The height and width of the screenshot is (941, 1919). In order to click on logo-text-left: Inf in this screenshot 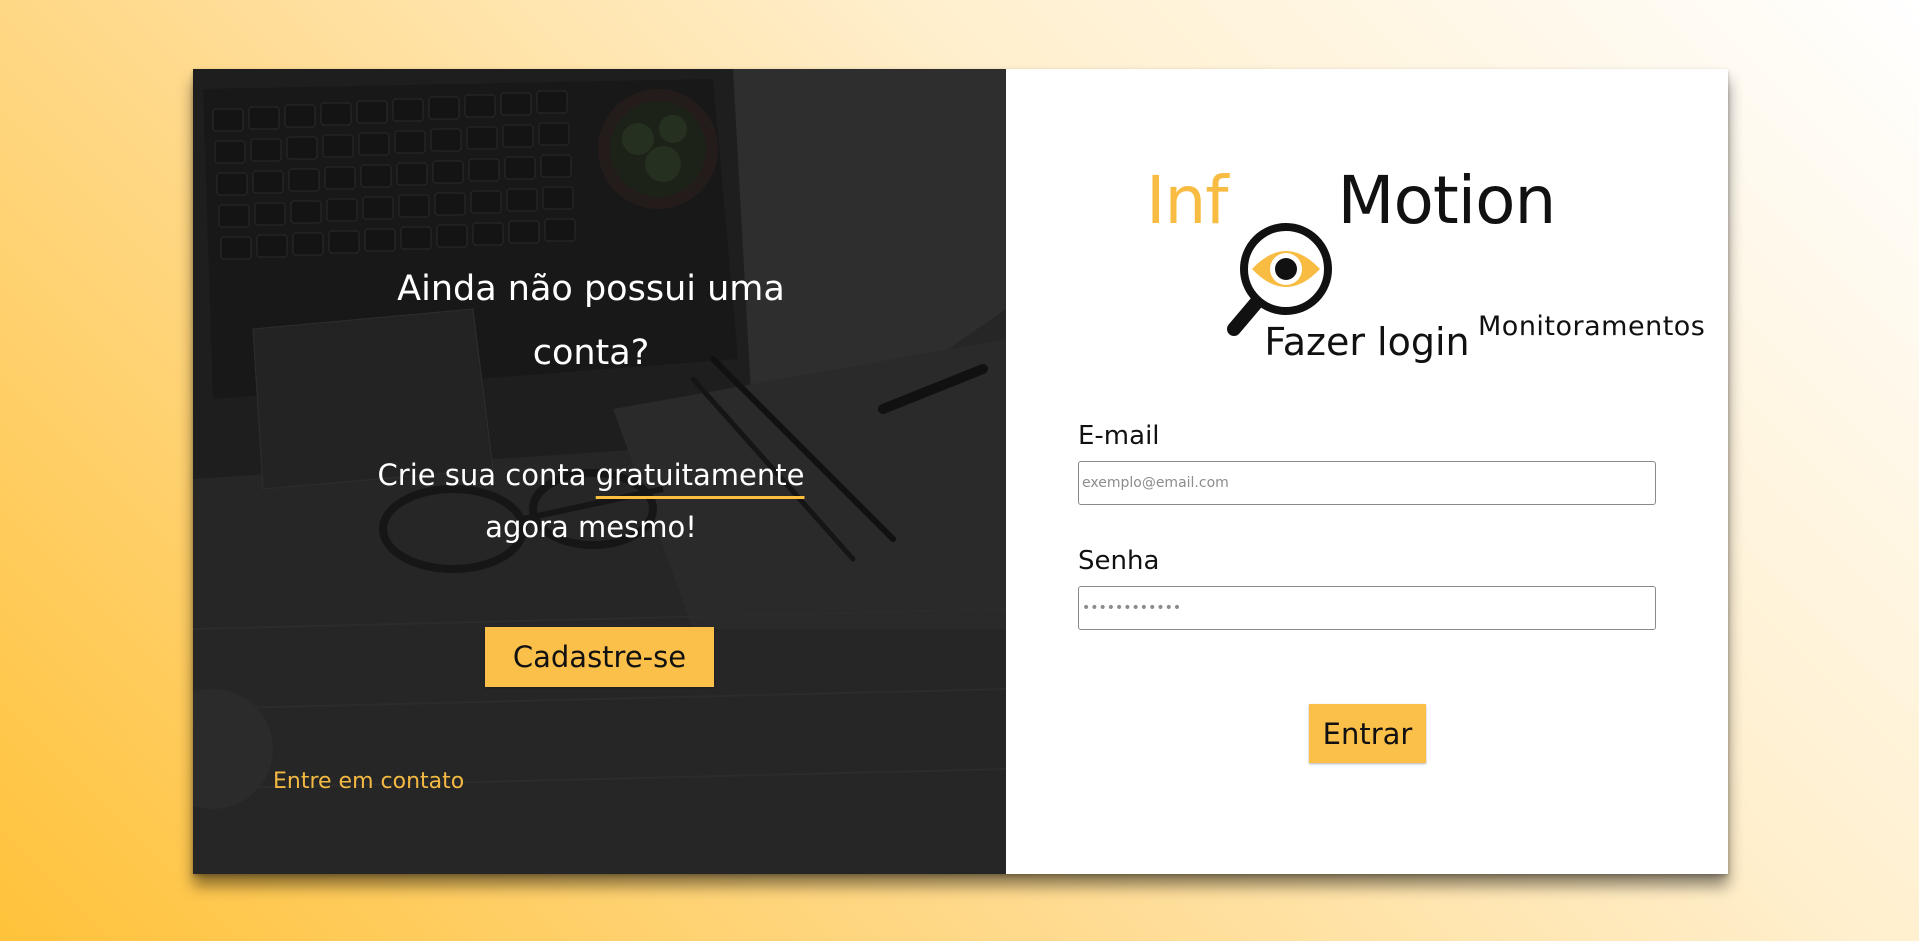, I will do `click(1187, 200)`.